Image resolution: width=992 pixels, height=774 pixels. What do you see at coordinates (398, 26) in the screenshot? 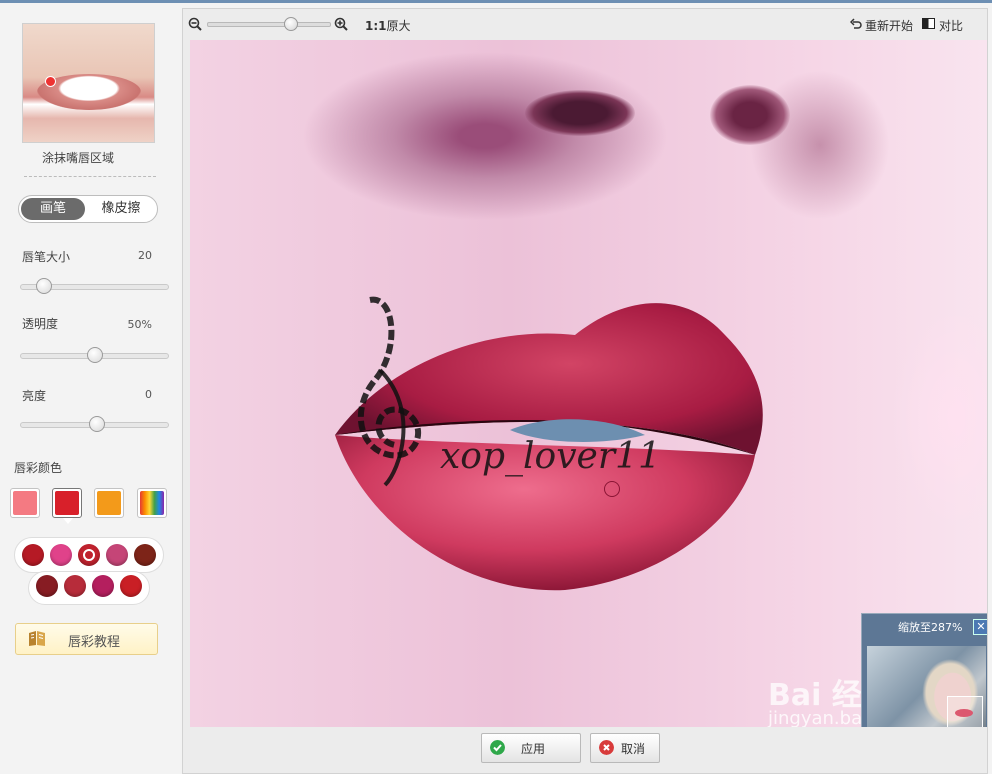
I see `original-size-label: 原大` at bounding box center [398, 26].